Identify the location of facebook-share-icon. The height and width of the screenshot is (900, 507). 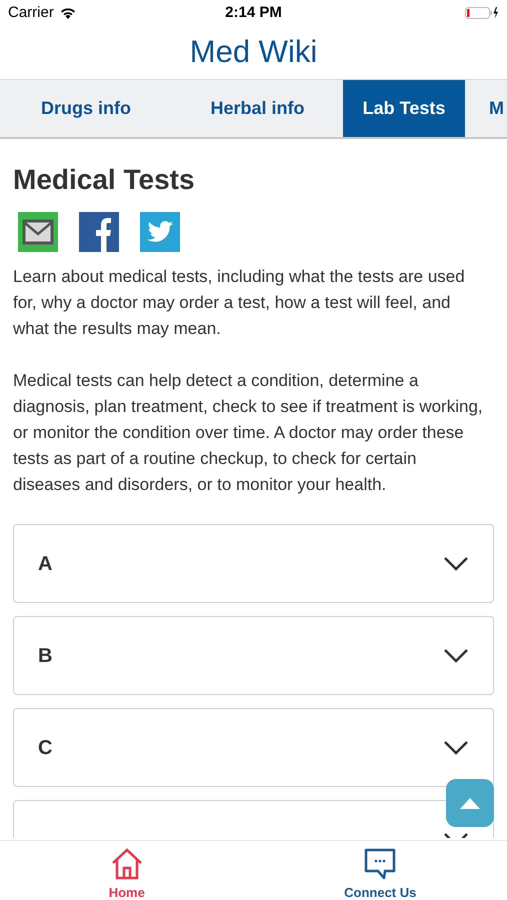
(99, 232).